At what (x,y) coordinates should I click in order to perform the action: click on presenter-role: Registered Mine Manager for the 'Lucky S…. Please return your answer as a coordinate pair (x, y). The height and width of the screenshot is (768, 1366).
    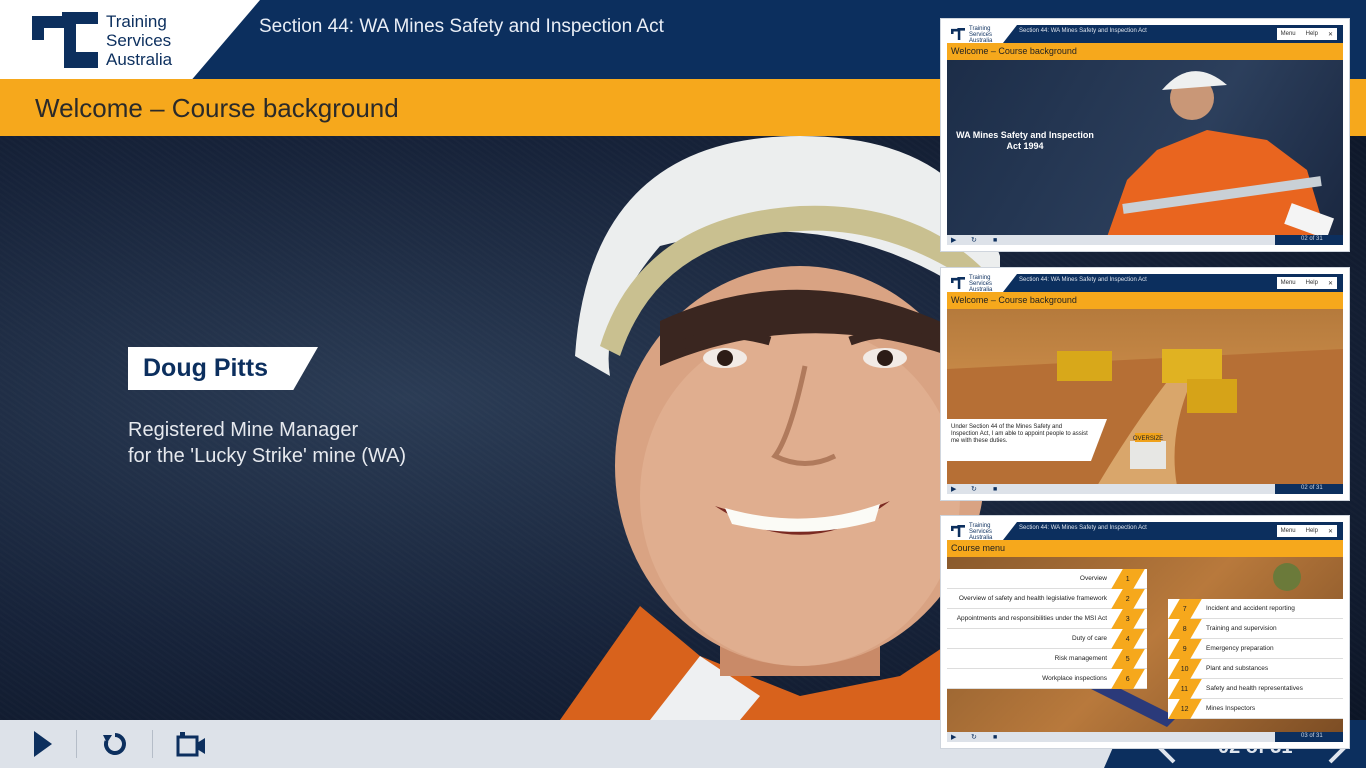
    Looking at the image, I should click on (267, 443).